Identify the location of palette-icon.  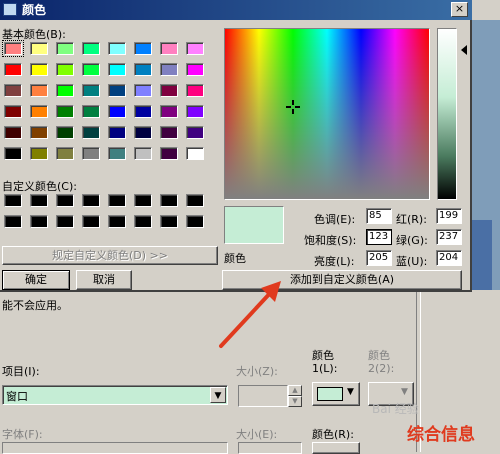
(10, 9).